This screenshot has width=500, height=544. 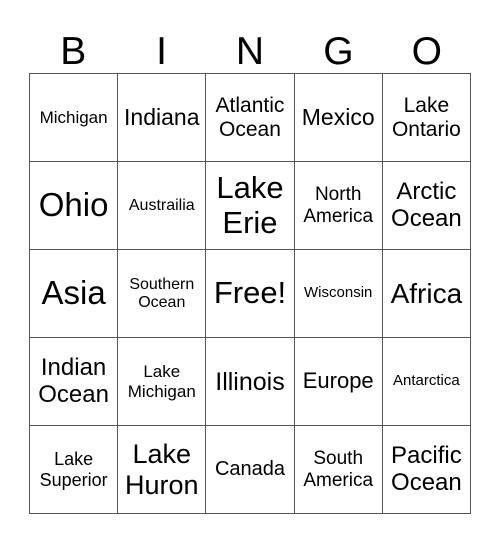 I want to click on cell-label: Illinois, so click(x=250, y=381).